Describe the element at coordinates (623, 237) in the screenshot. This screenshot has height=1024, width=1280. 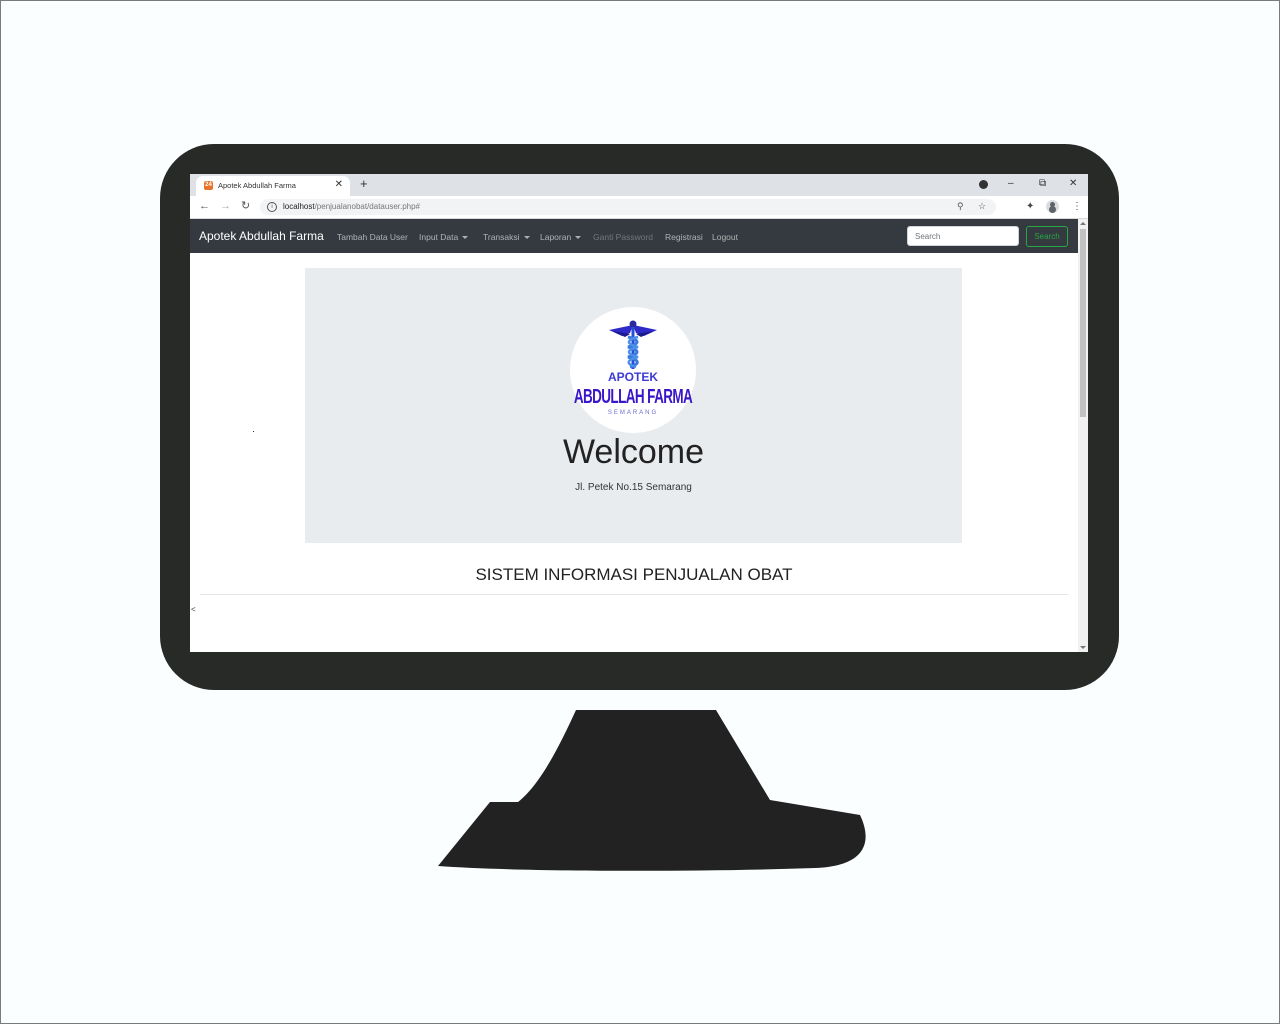
I see `nav-ganti-password: Ganti Password` at that location.